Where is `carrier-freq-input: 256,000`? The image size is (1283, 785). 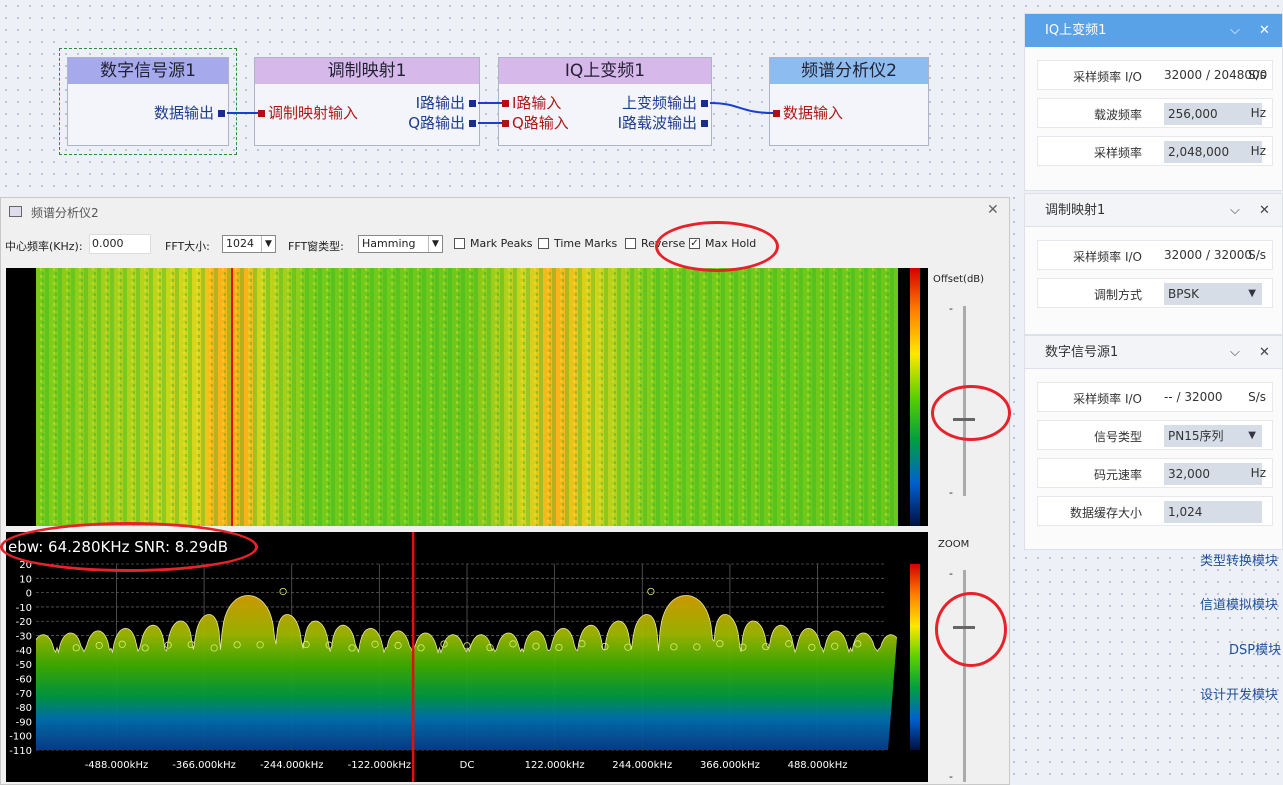
carrier-freq-input: 256,000 is located at coordinates (1213, 114).